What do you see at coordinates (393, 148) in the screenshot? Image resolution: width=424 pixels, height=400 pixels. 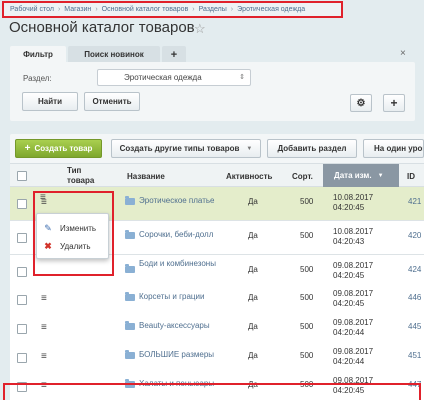 I see `level-up-button: На один уровень вверх` at bounding box center [393, 148].